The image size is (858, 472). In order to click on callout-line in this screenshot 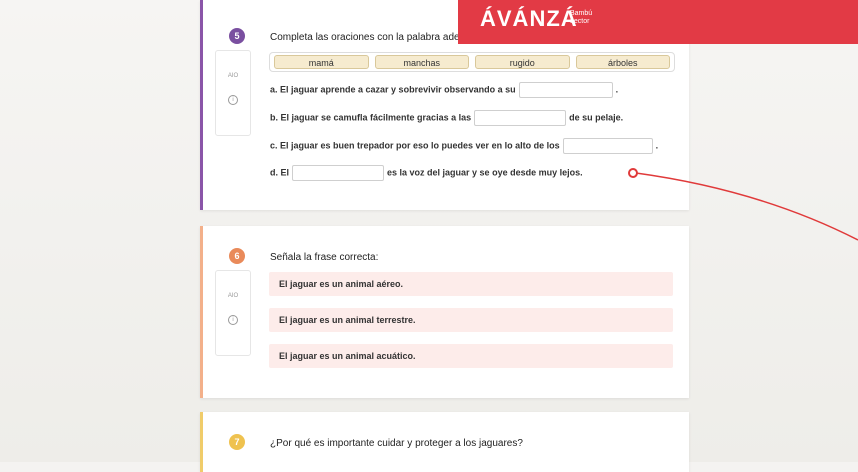, I will do `click(746, 206)`.